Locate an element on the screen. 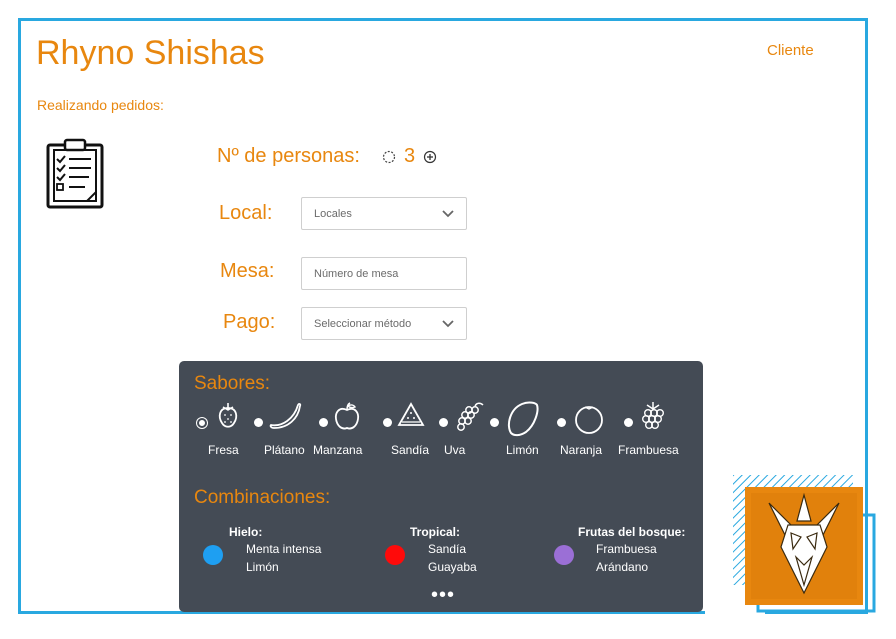 The image size is (896, 639). local-label: Local: is located at coordinates (246, 213).